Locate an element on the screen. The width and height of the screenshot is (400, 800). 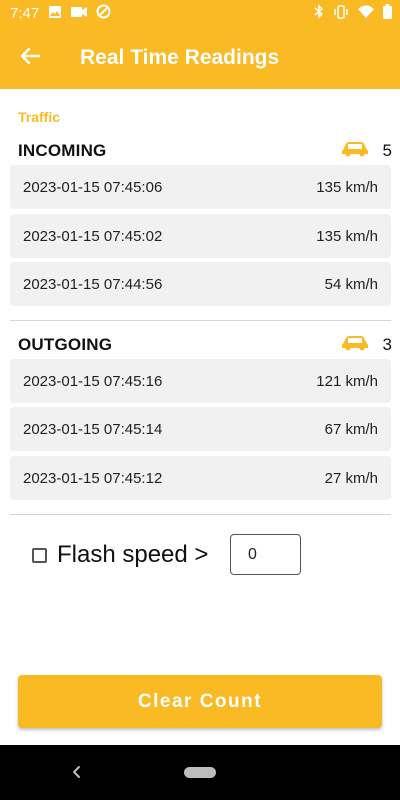
reading-time: 2023-01-15 07:45:02 is located at coordinates (93, 236).